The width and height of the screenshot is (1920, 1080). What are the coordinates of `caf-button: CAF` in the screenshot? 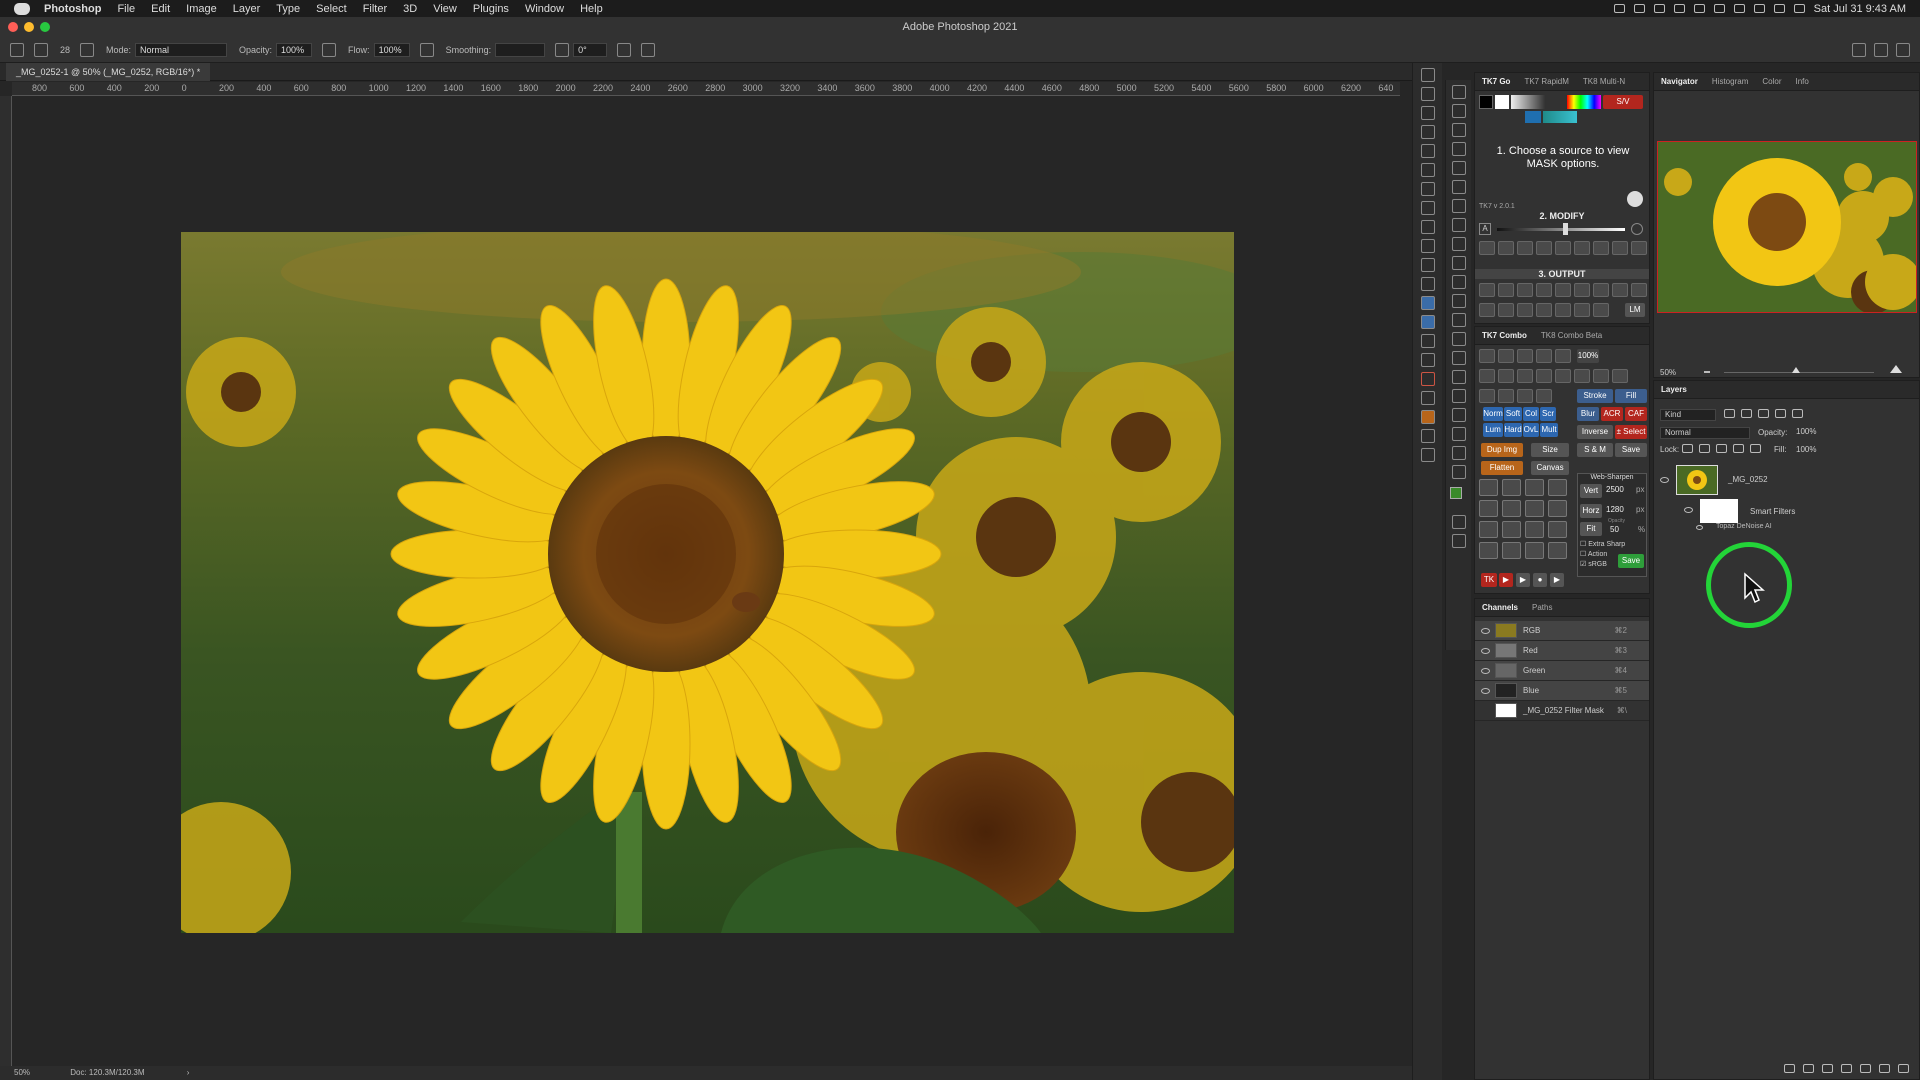 It's located at (1636, 414).